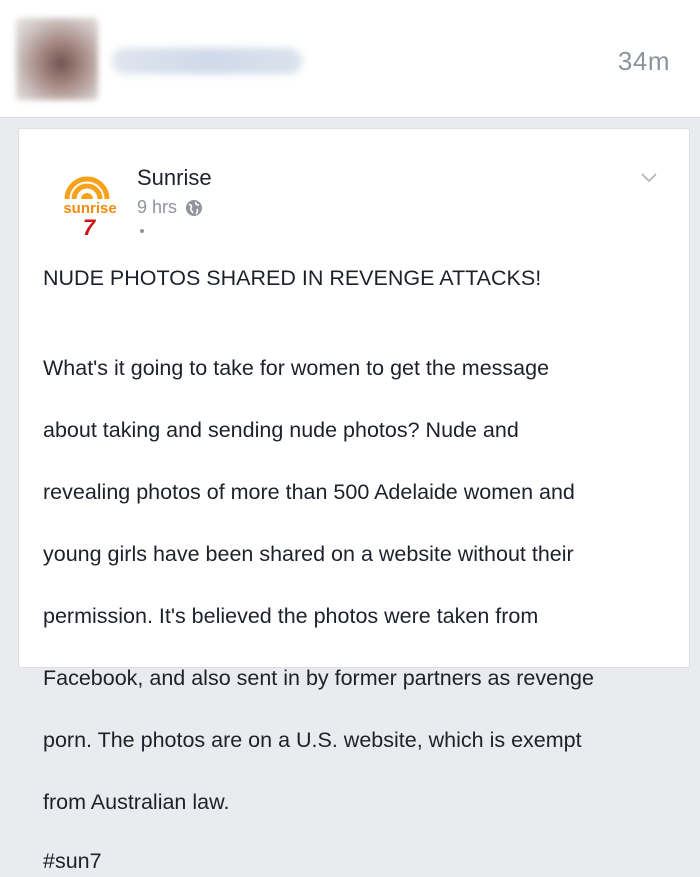  Describe the element at coordinates (174, 178) in the screenshot. I see `page-name-link: Sunrise` at that location.